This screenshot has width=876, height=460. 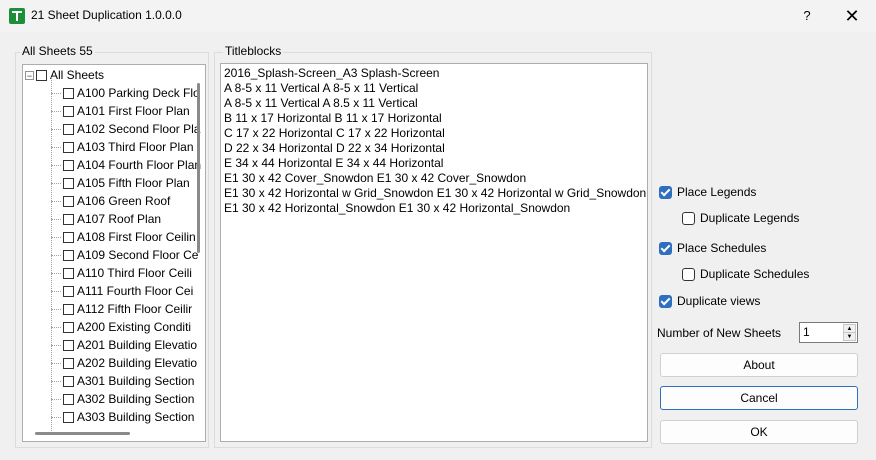 What do you see at coordinates (41, 75) in the screenshot?
I see `all-sheets-checkbox` at bounding box center [41, 75].